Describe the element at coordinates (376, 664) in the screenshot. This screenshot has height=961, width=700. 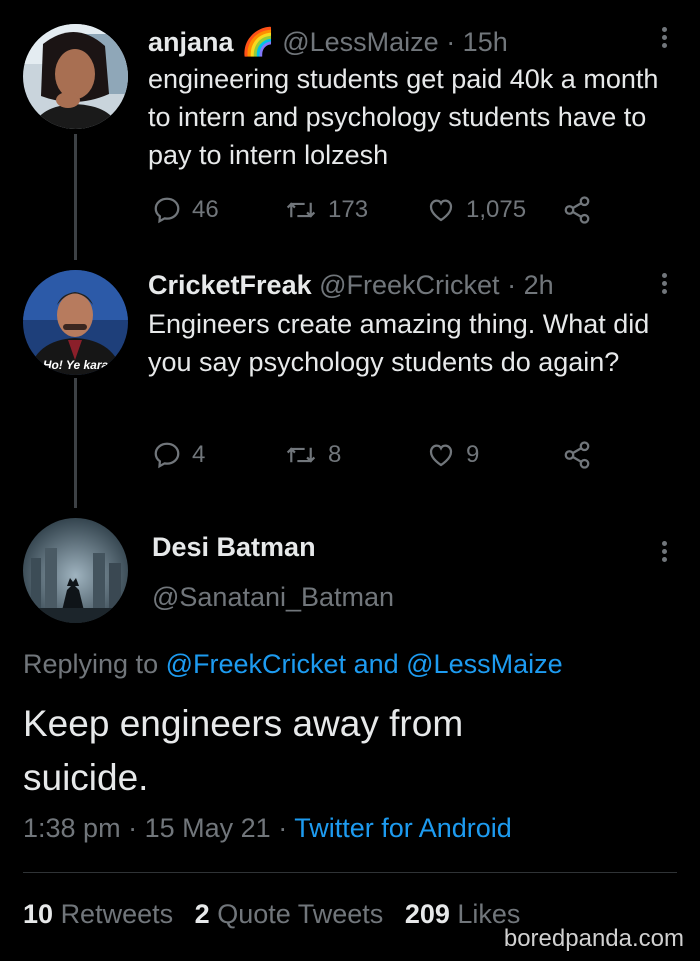
I see `reply-and-text: and` at that location.